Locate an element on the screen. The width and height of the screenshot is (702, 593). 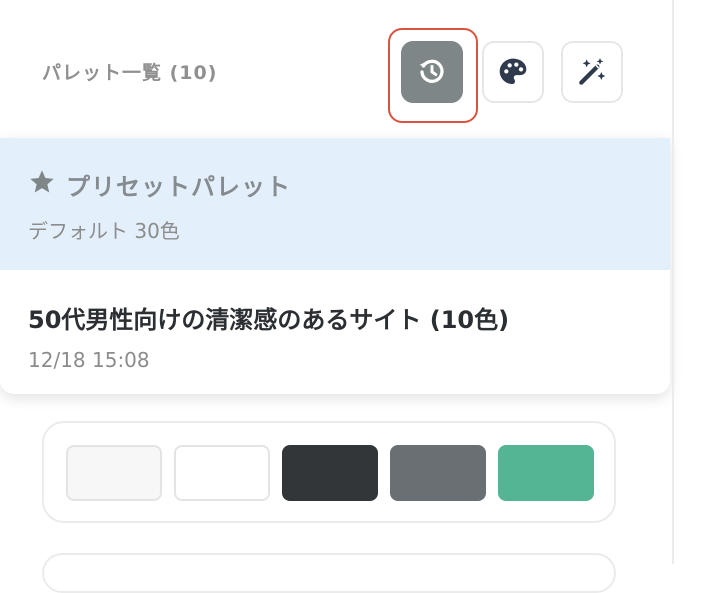
history-item-title: 50代男性向けの清潔感のあるサイト (10色) is located at coordinates (269, 320).